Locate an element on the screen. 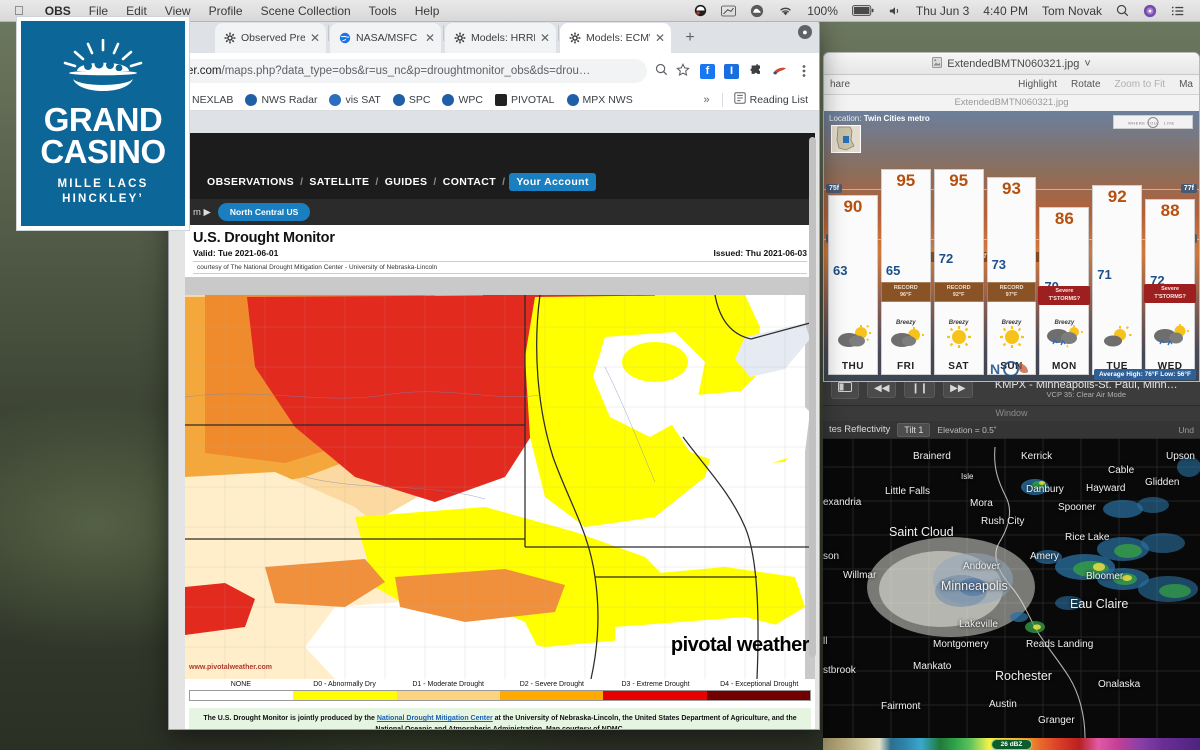 Image resolution: width=1200 pixels, height=750 pixels. city-label: Austin is located at coordinates (1003, 704).